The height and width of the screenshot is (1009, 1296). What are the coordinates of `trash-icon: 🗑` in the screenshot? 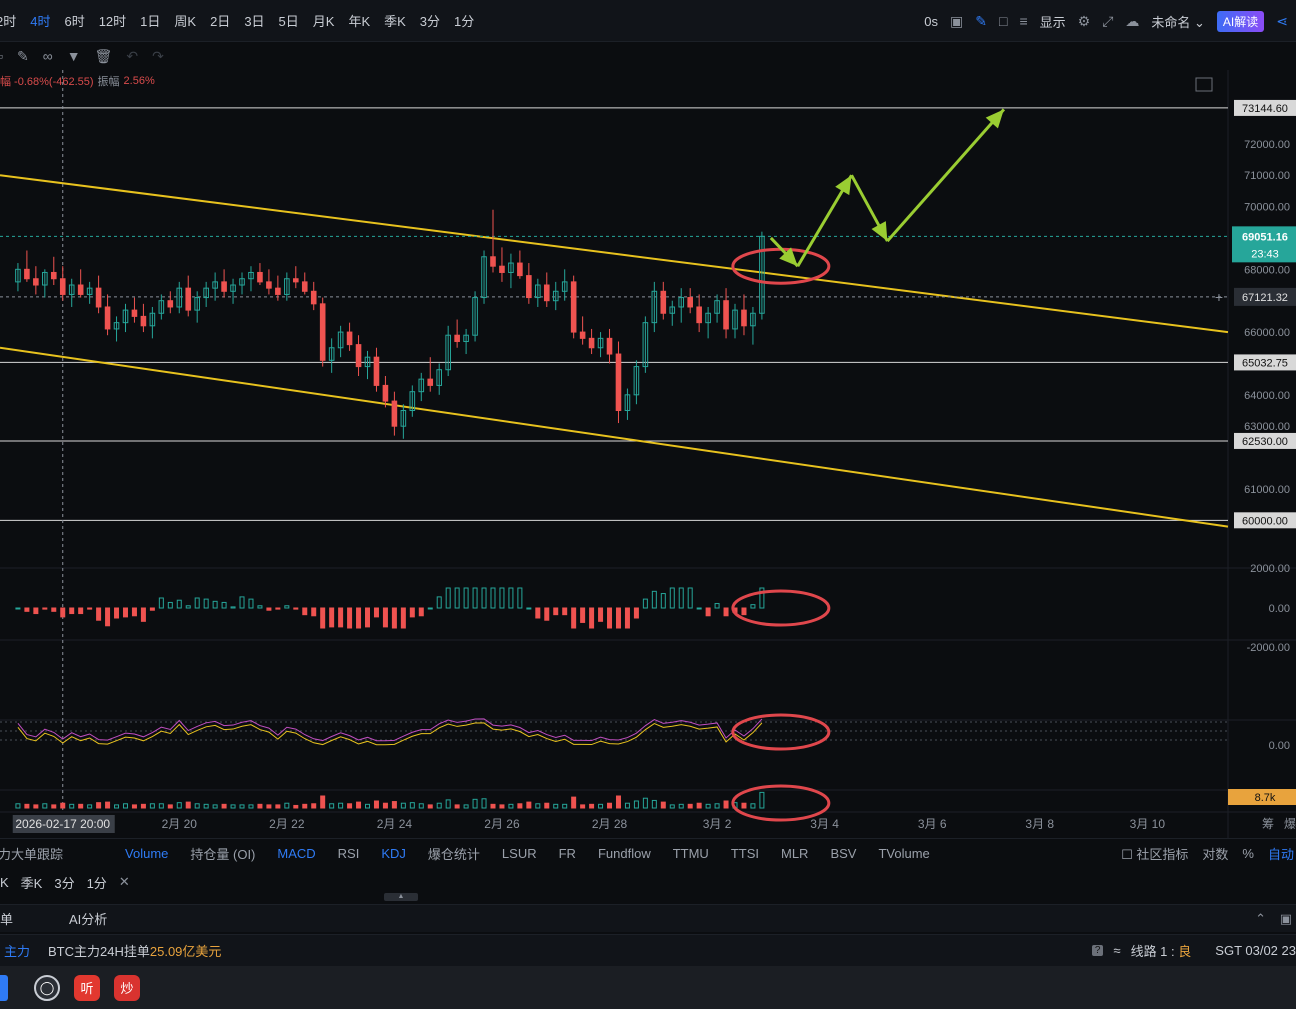 It's located at (104, 56).